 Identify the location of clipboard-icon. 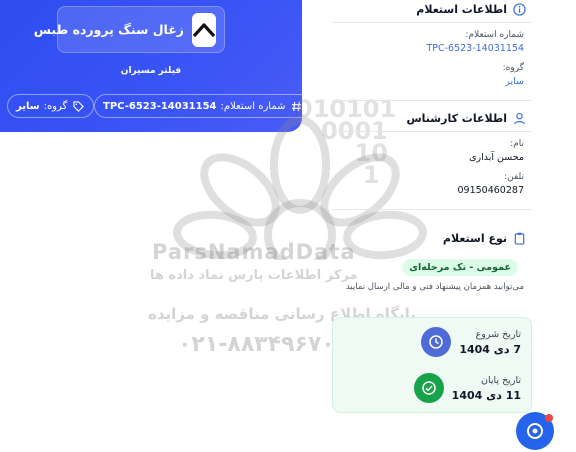
(519, 238).